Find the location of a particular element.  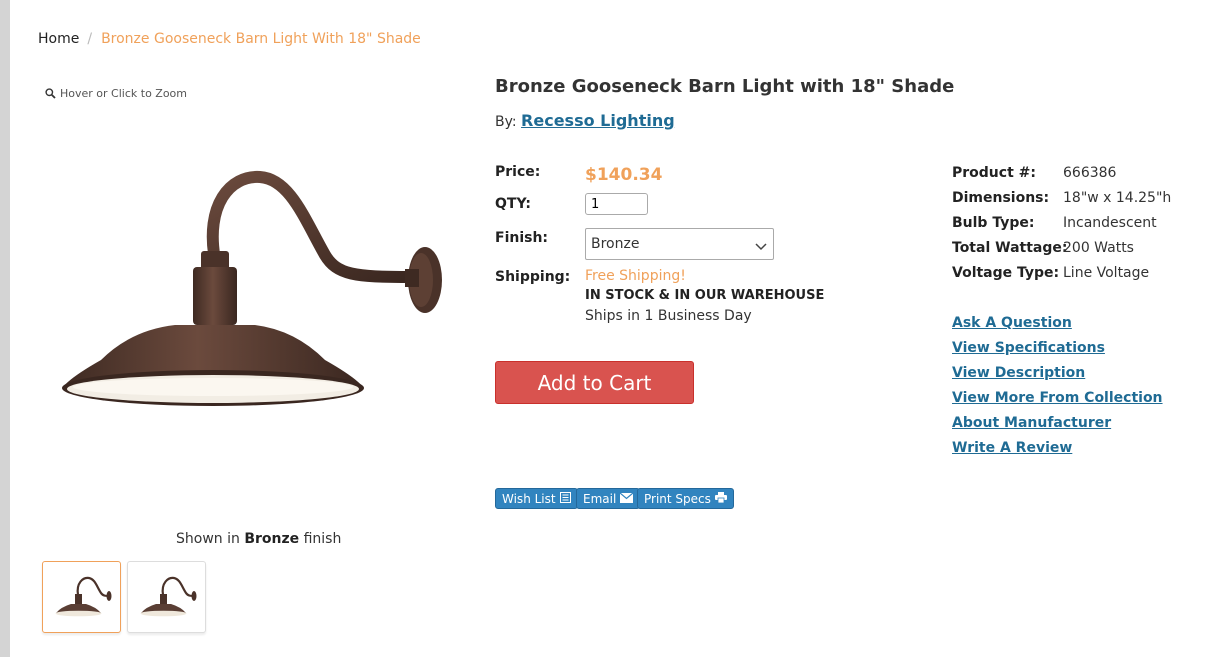

zoom-hint-text: Hover or Click to Zoom is located at coordinates (124, 93).